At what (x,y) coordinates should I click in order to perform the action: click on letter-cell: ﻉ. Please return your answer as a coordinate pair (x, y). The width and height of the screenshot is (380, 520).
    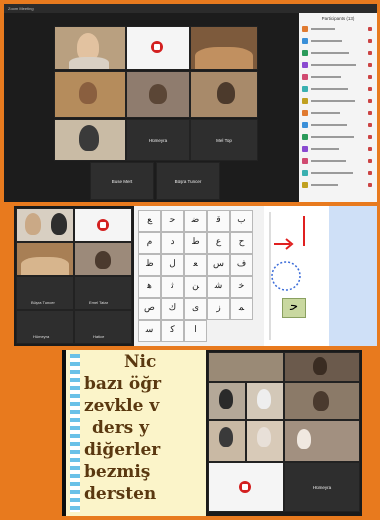
    Looking at the image, I should click on (218, 243).